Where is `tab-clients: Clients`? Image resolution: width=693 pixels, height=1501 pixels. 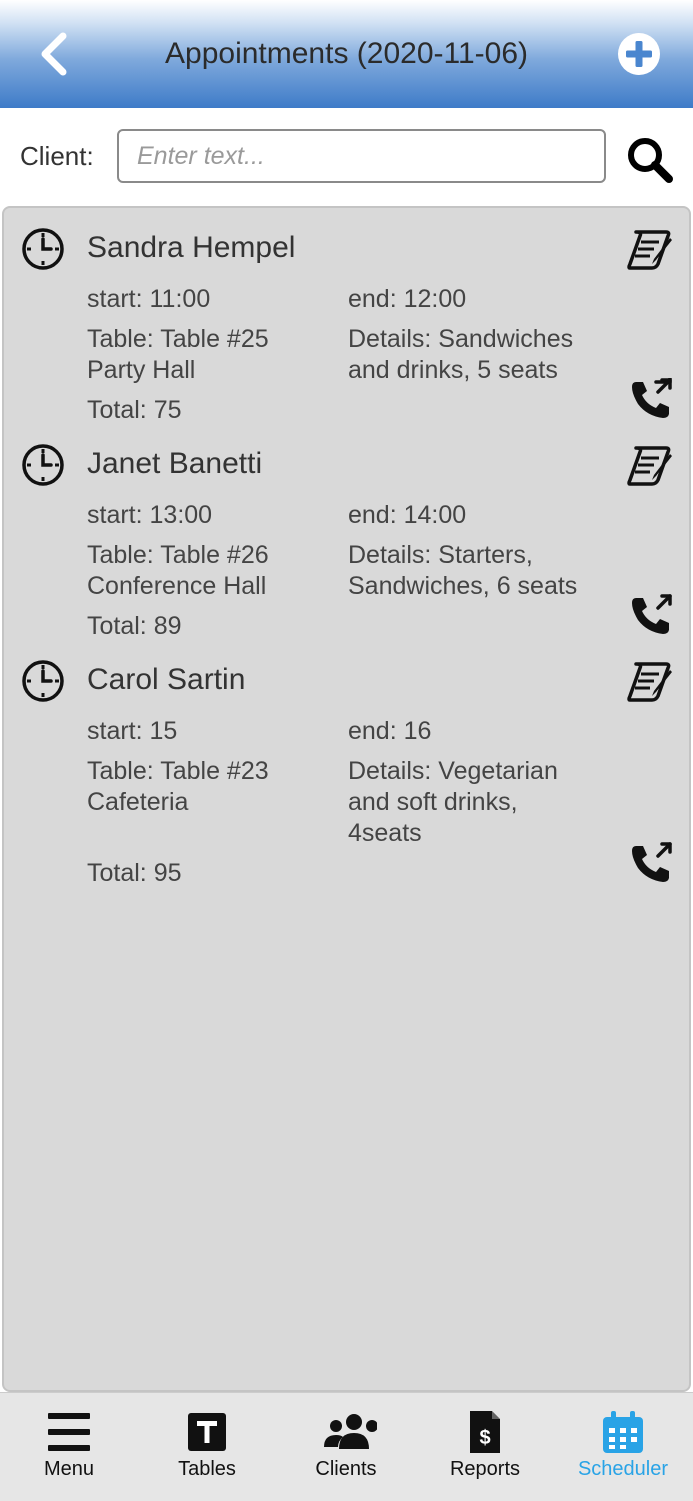 tab-clients: Clients is located at coordinates (346, 1447).